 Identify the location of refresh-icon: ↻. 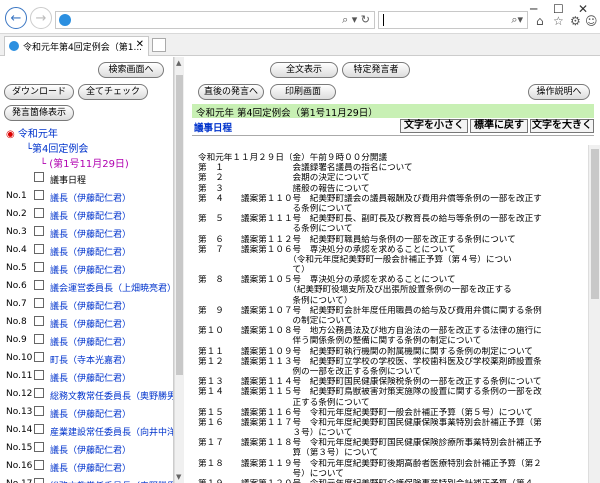
(365, 19).